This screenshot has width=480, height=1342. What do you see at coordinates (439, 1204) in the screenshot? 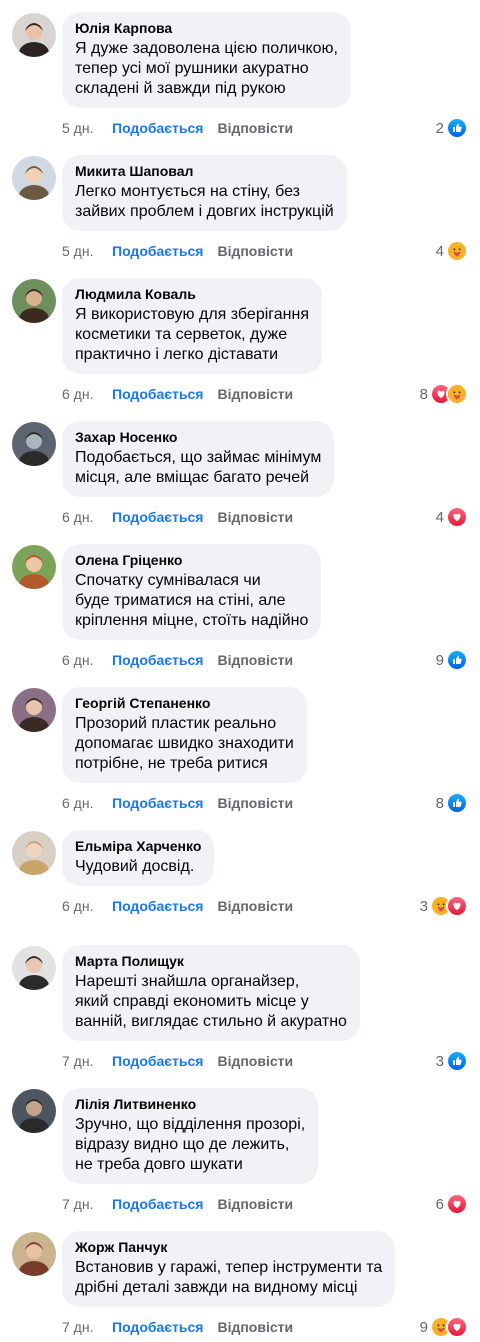
I see `reaction-count: 6` at bounding box center [439, 1204].